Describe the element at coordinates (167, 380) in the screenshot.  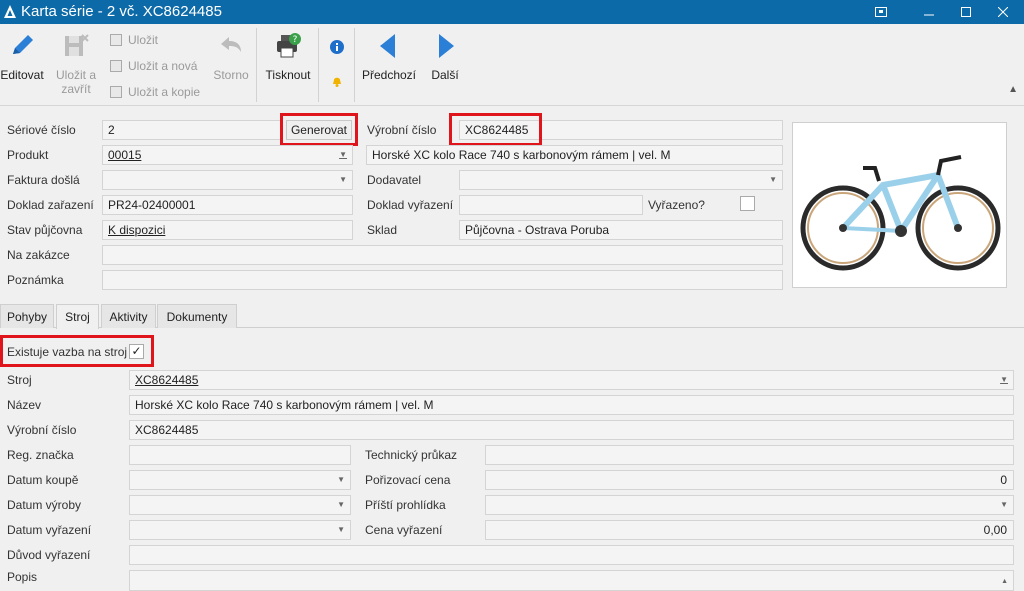
I see `machine-value: XC8624485` at that location.